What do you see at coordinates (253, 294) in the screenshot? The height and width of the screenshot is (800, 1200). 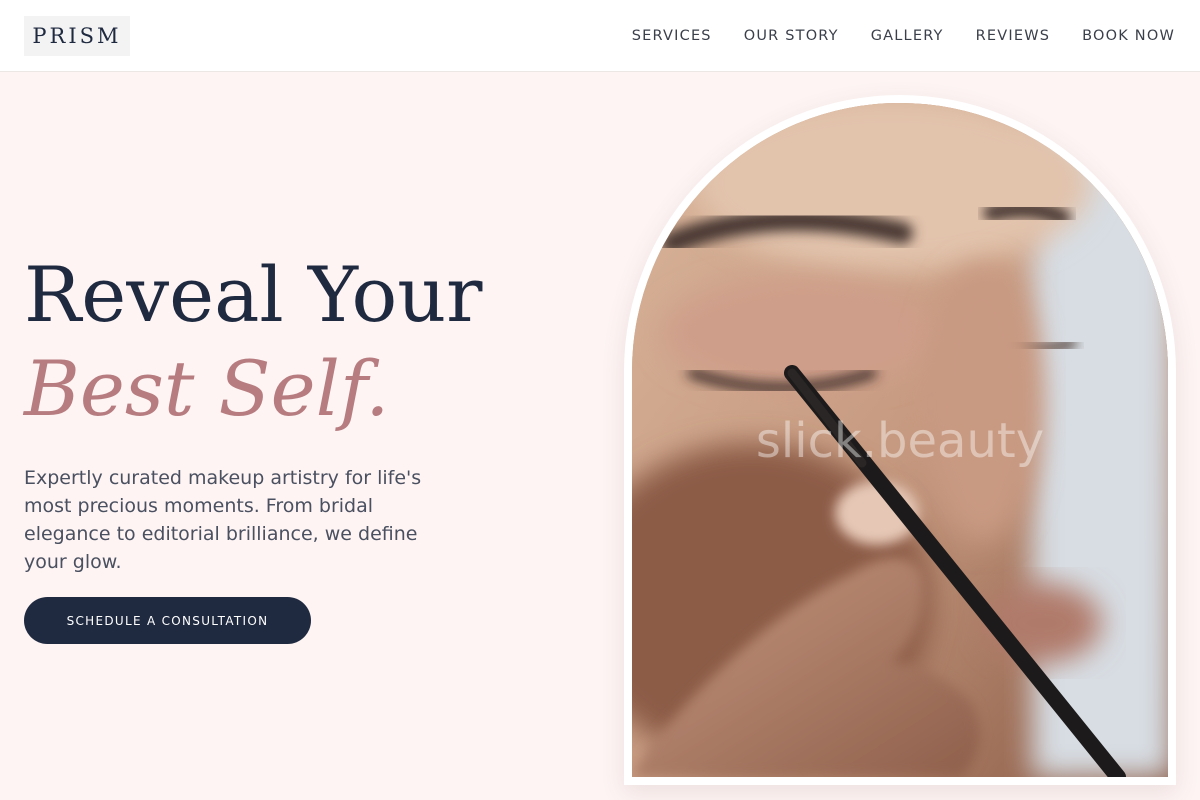 I see `hero-title-line1: Reveal Your` at bounding box center [253, 294].